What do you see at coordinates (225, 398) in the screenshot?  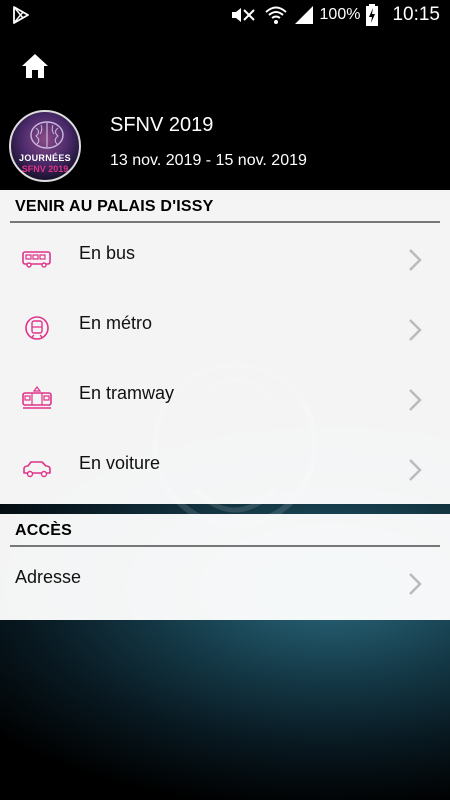 I see `list-item-tramway: En tramway` at bounding box center [225, 398].